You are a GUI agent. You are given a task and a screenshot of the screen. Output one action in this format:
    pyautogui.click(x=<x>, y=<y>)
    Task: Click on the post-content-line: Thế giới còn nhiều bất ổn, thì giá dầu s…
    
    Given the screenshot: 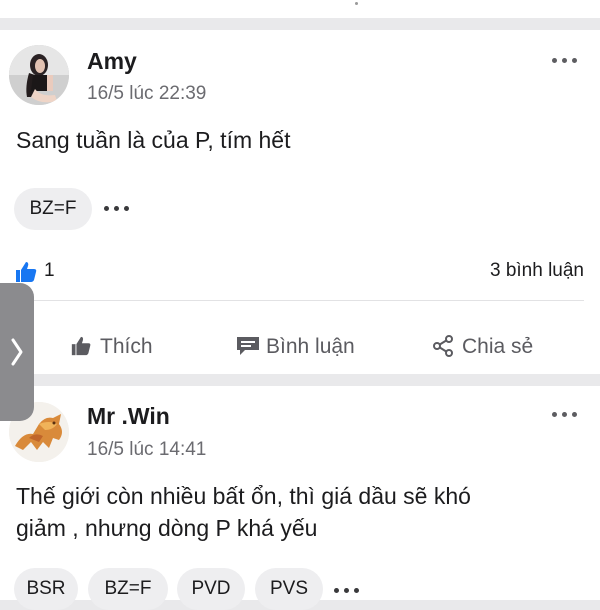 What is the action you would take?
    pyautogui.click(x=243, y=496)
    